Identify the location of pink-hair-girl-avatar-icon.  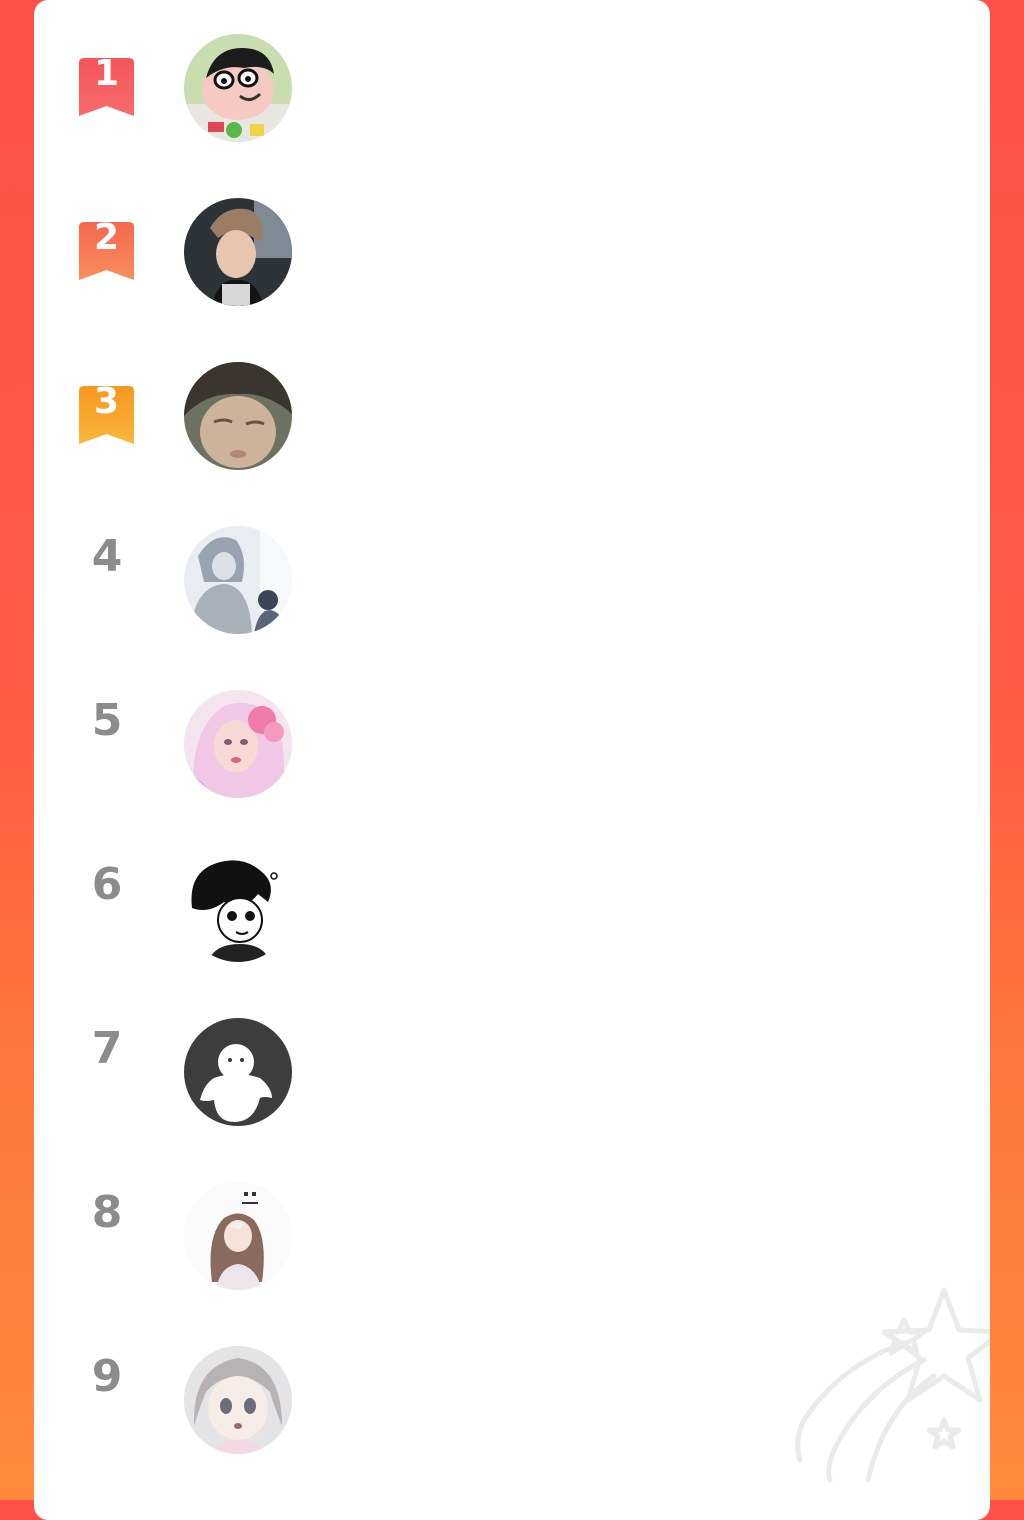
(238, 744).